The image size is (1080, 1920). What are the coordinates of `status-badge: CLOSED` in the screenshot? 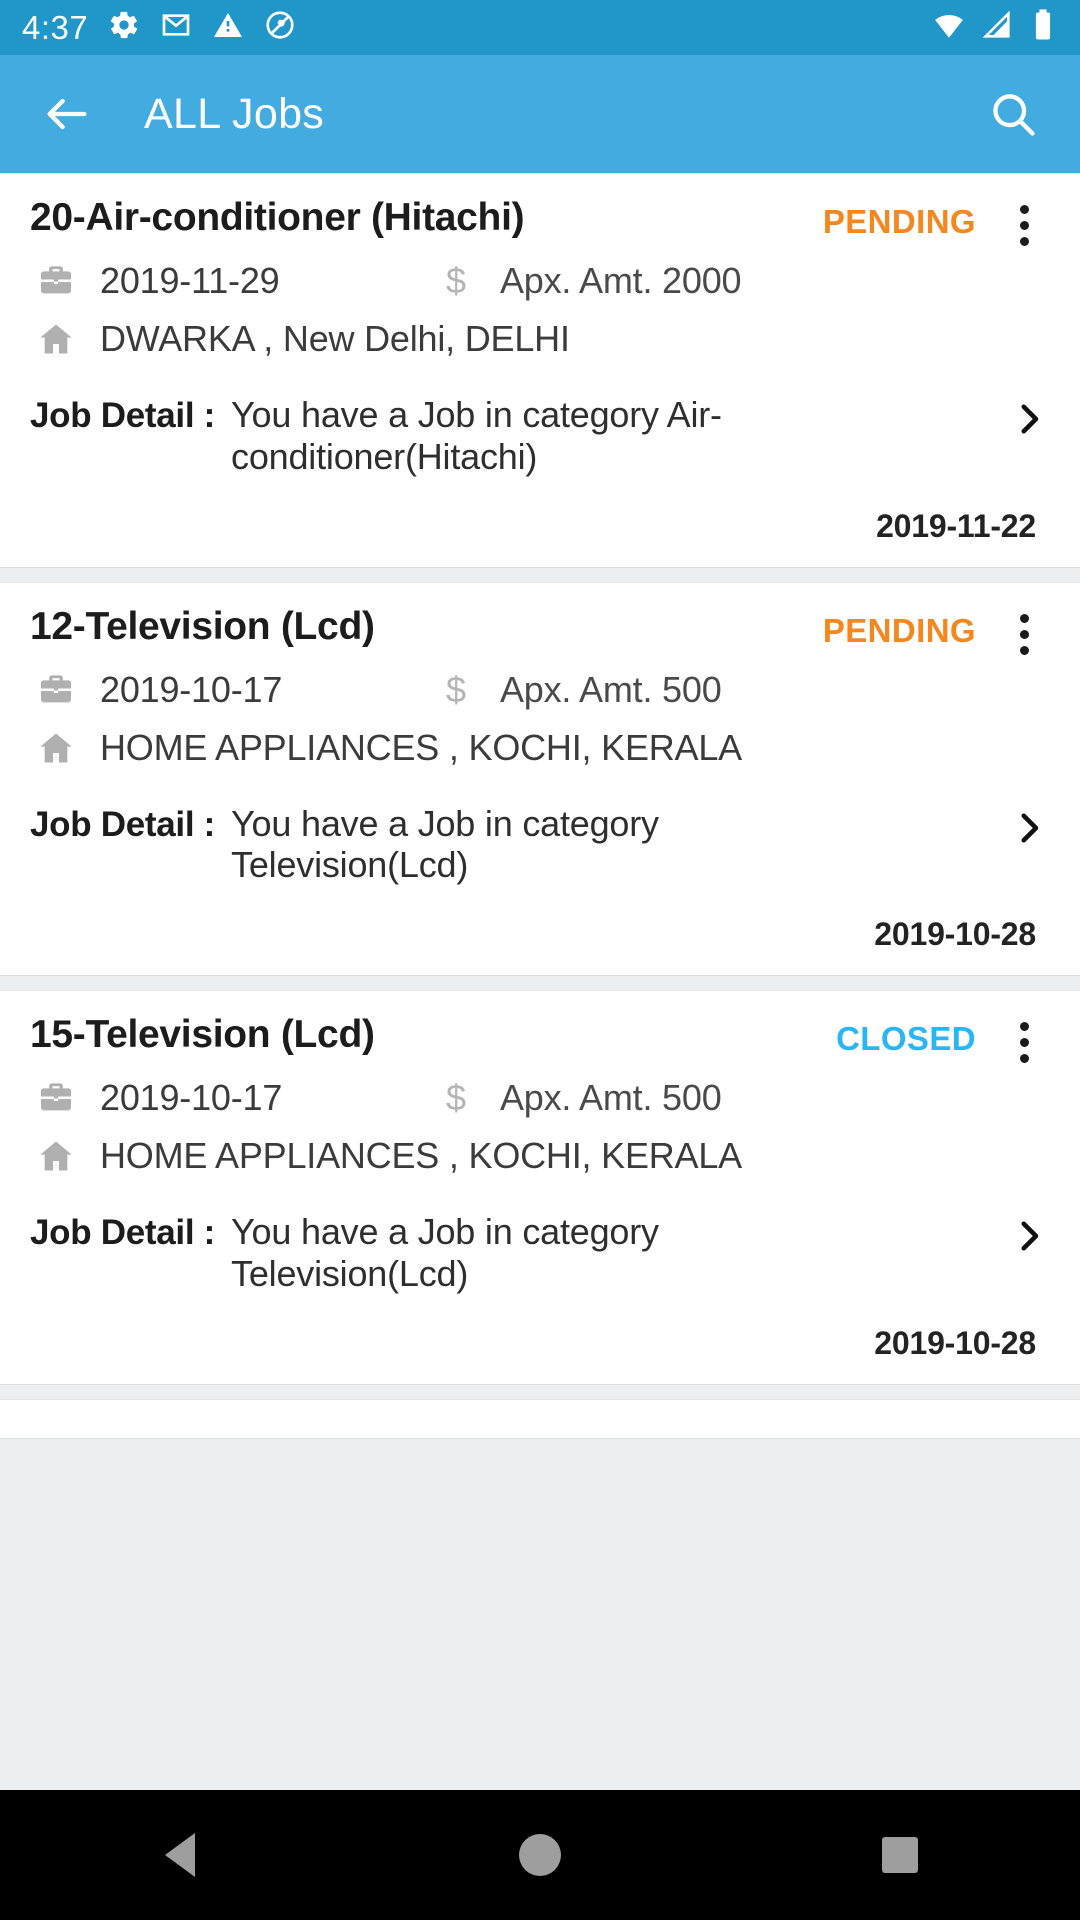 It's located at (906, 1038).